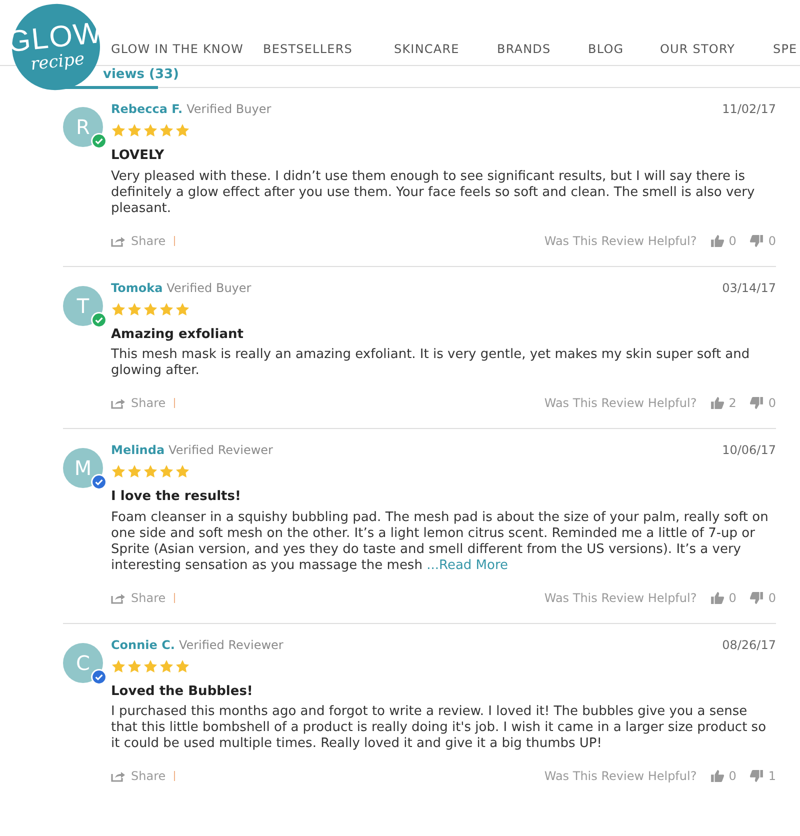 The image size is (800, 836). Describe the element at coordinates (58, 62) in the screenshot. I see `logo-text: recipe` at that location.